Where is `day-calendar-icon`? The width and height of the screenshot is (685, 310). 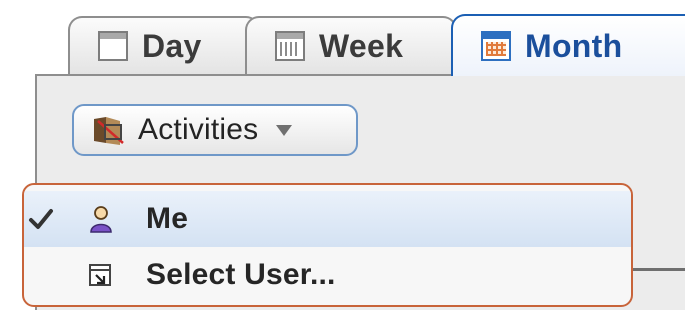 day-calendar-icon is located at coordinates (113, 46).